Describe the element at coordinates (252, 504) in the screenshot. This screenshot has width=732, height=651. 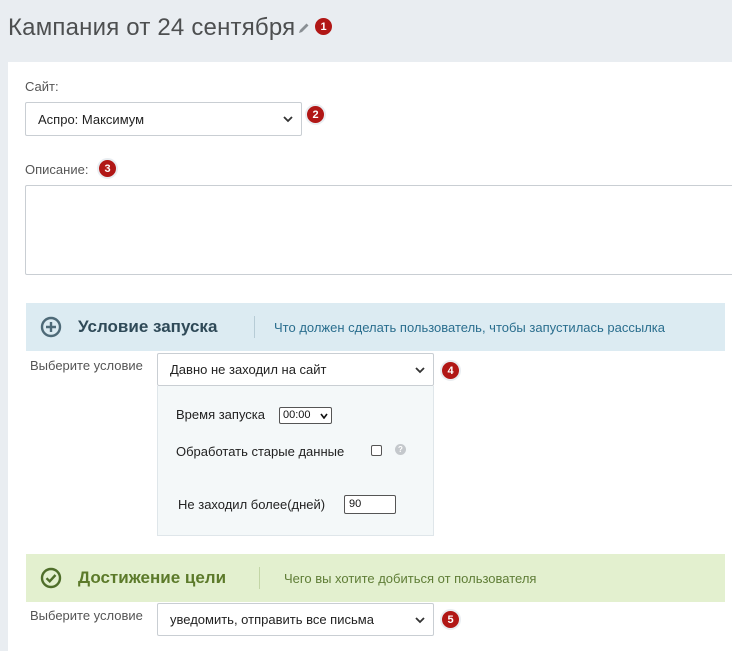
I see `days-label: Не заходил более(дней)` at that location.